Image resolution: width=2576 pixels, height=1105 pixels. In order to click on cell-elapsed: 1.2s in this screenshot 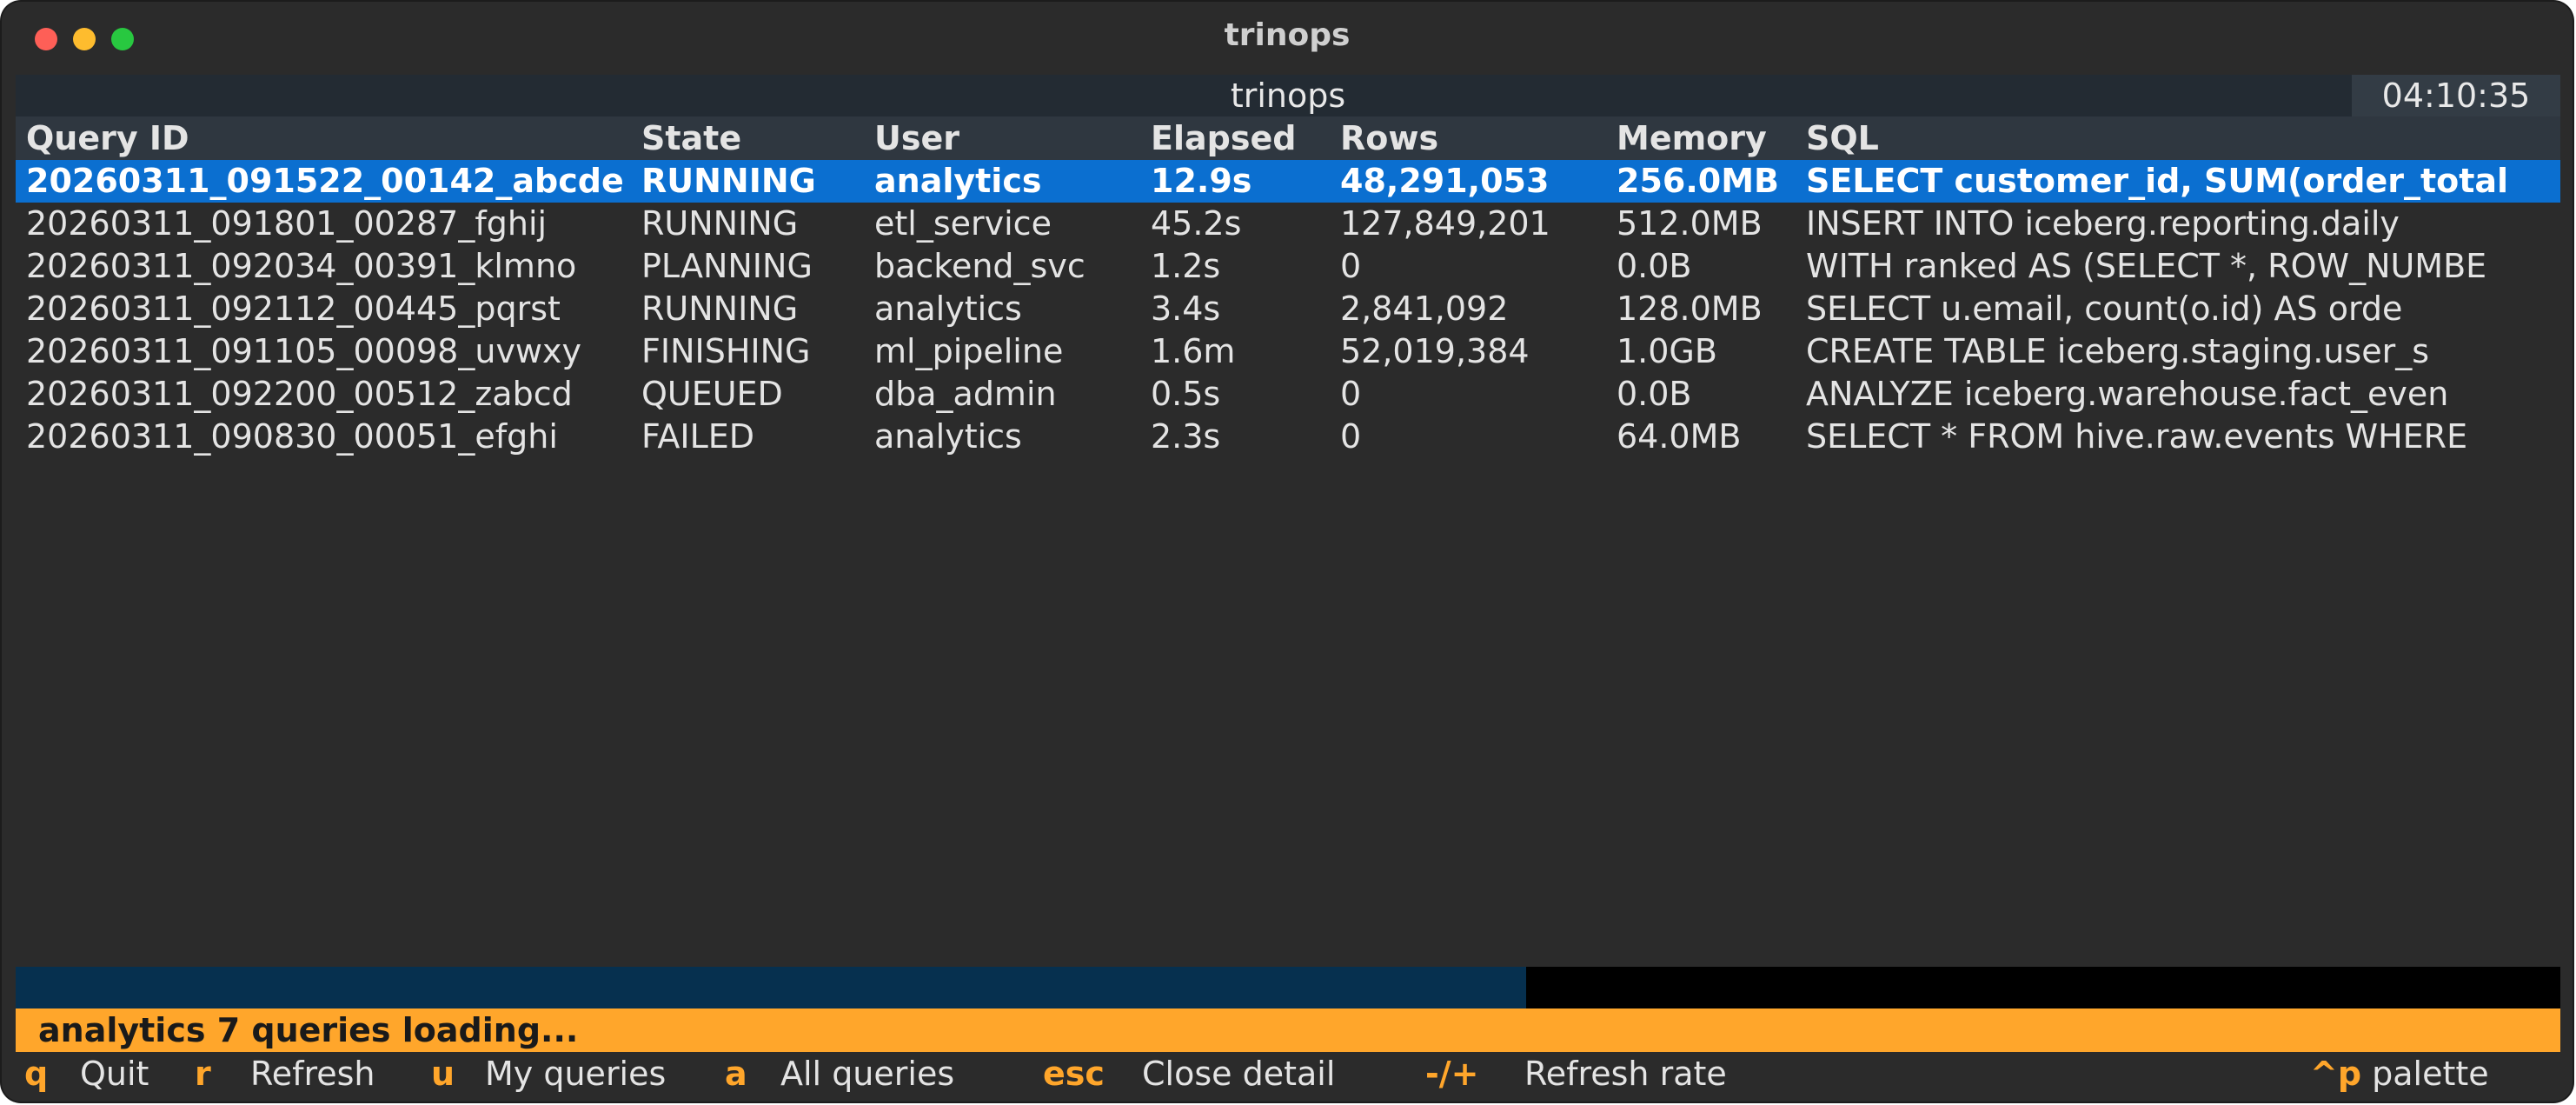, I will do `click(1186, 266)`.